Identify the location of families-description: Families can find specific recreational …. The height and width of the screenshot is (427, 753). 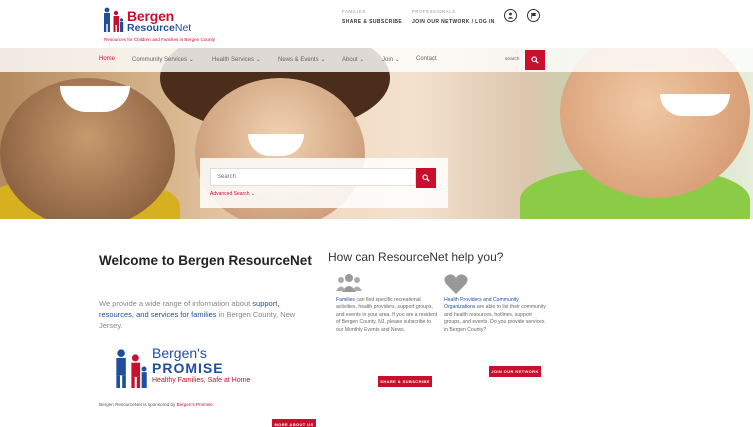
(387, 315).